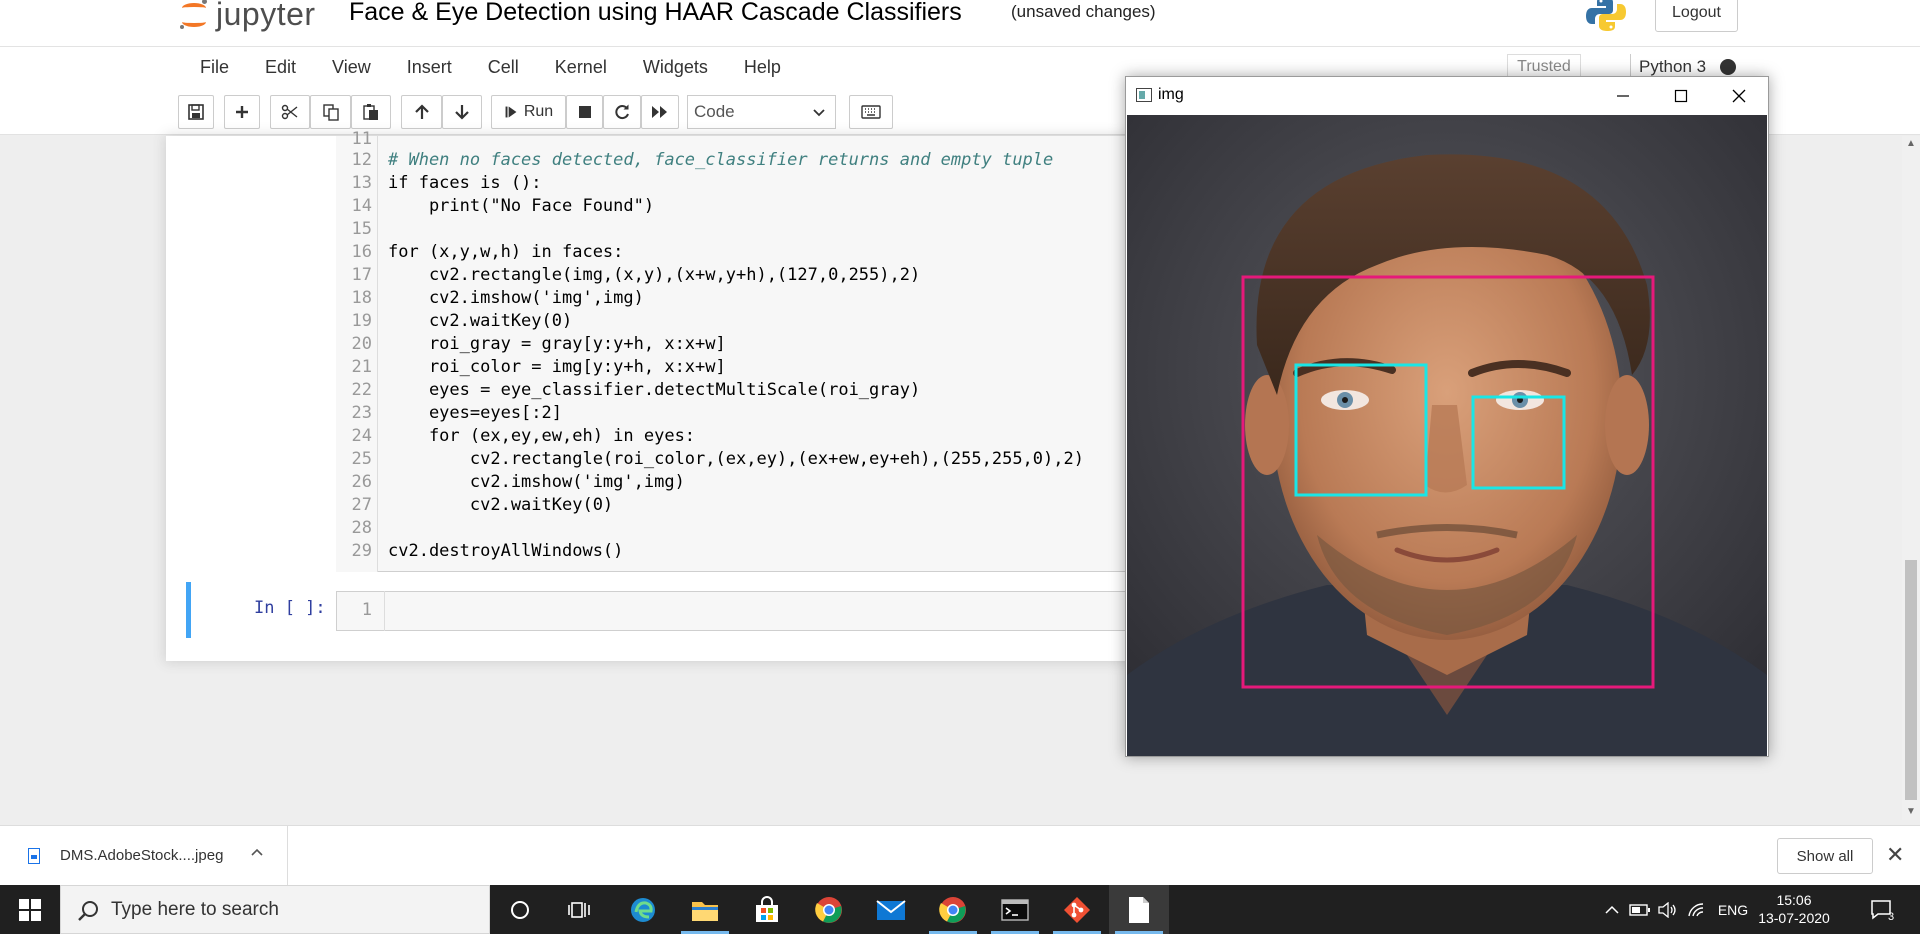  What do you see at coordinates (1794, 909) in the screenshot?
I see `taskbar-clock: 15:06 13-07-2020` at bounding box center [1794, 909].